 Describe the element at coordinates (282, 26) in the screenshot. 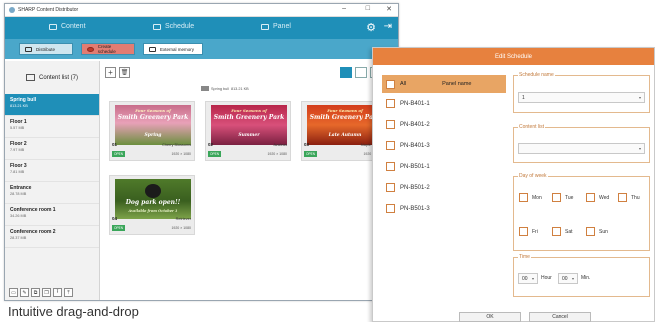

I see `nav-panel-label: Panel` at that location.